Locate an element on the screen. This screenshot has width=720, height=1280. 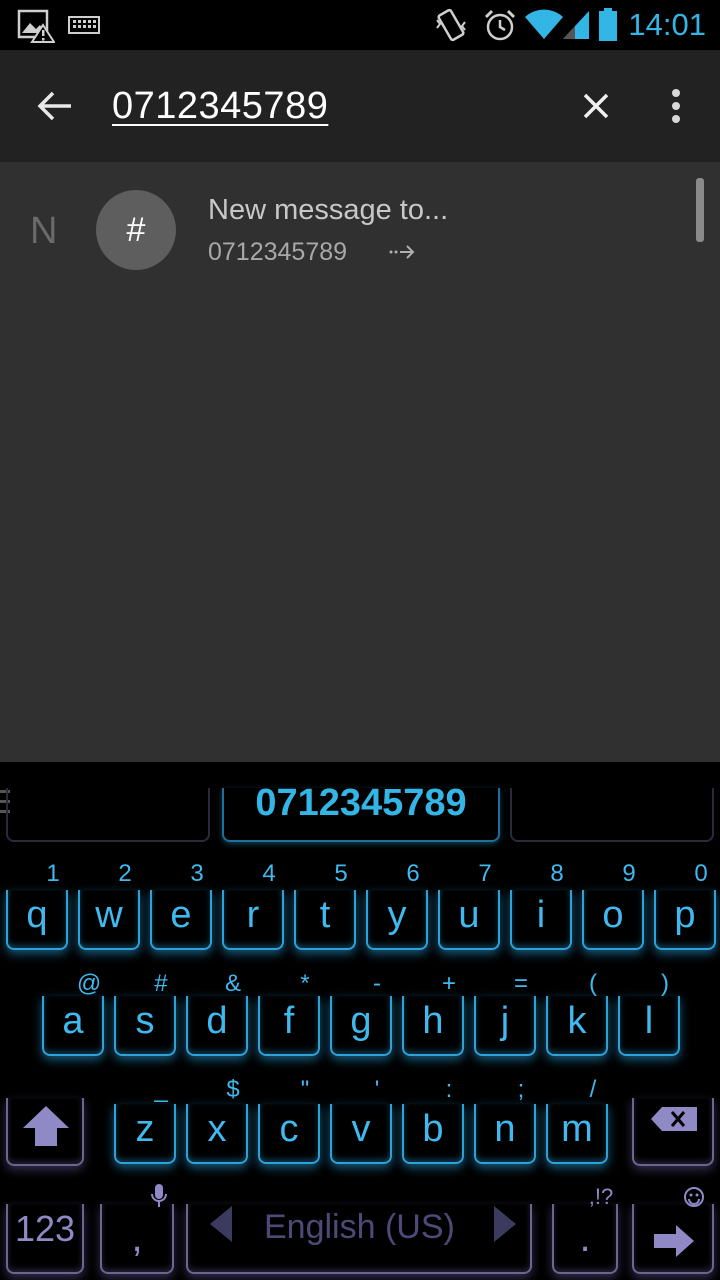
contact-avatar: # is located at coordinates (136, 230).